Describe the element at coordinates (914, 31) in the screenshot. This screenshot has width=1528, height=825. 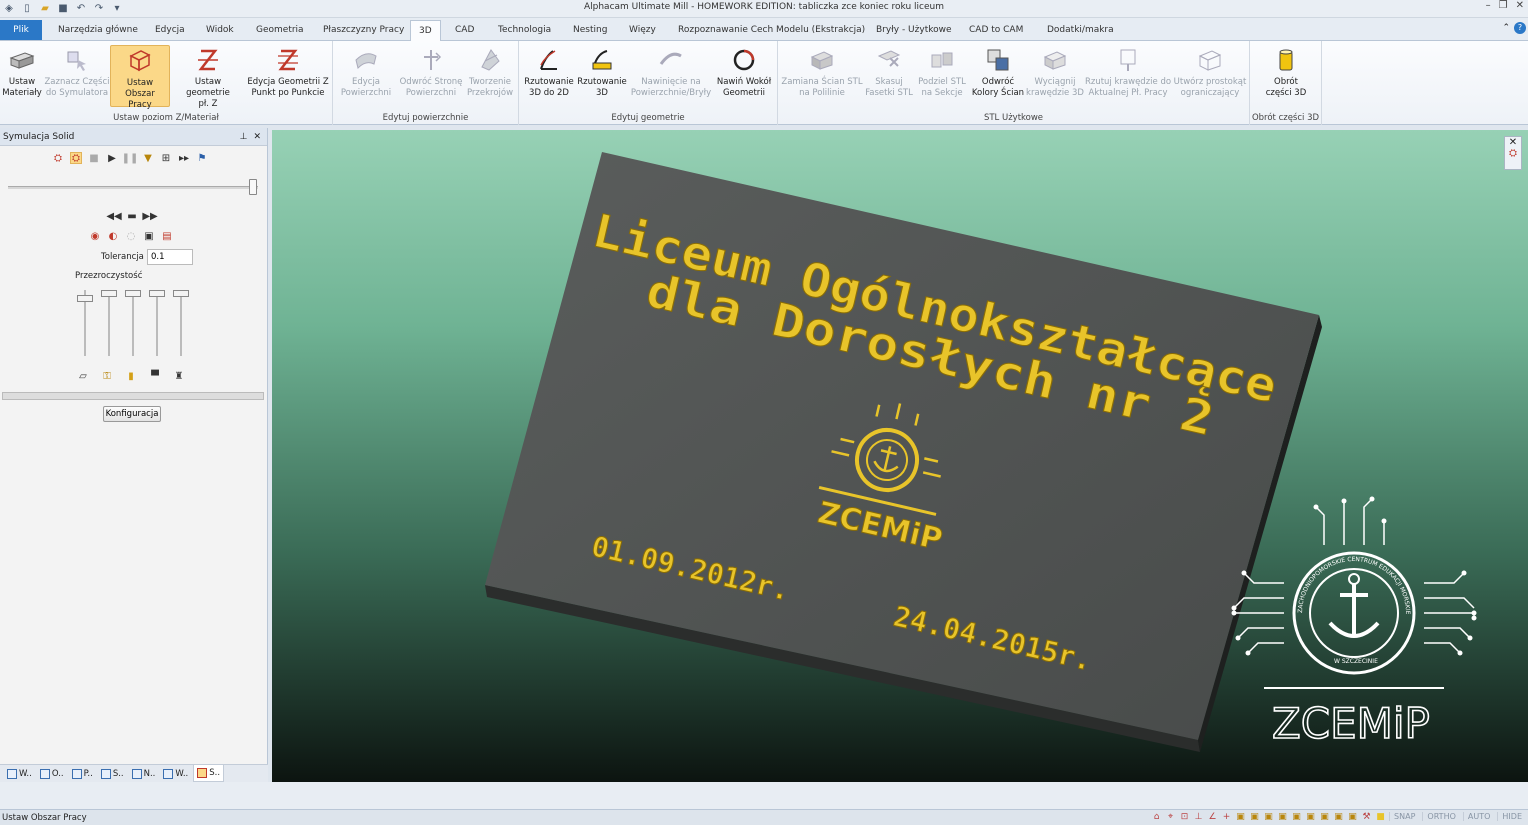
I see `tab-bryly-uzytkowe: Bryły - Użytkowe` at that location.